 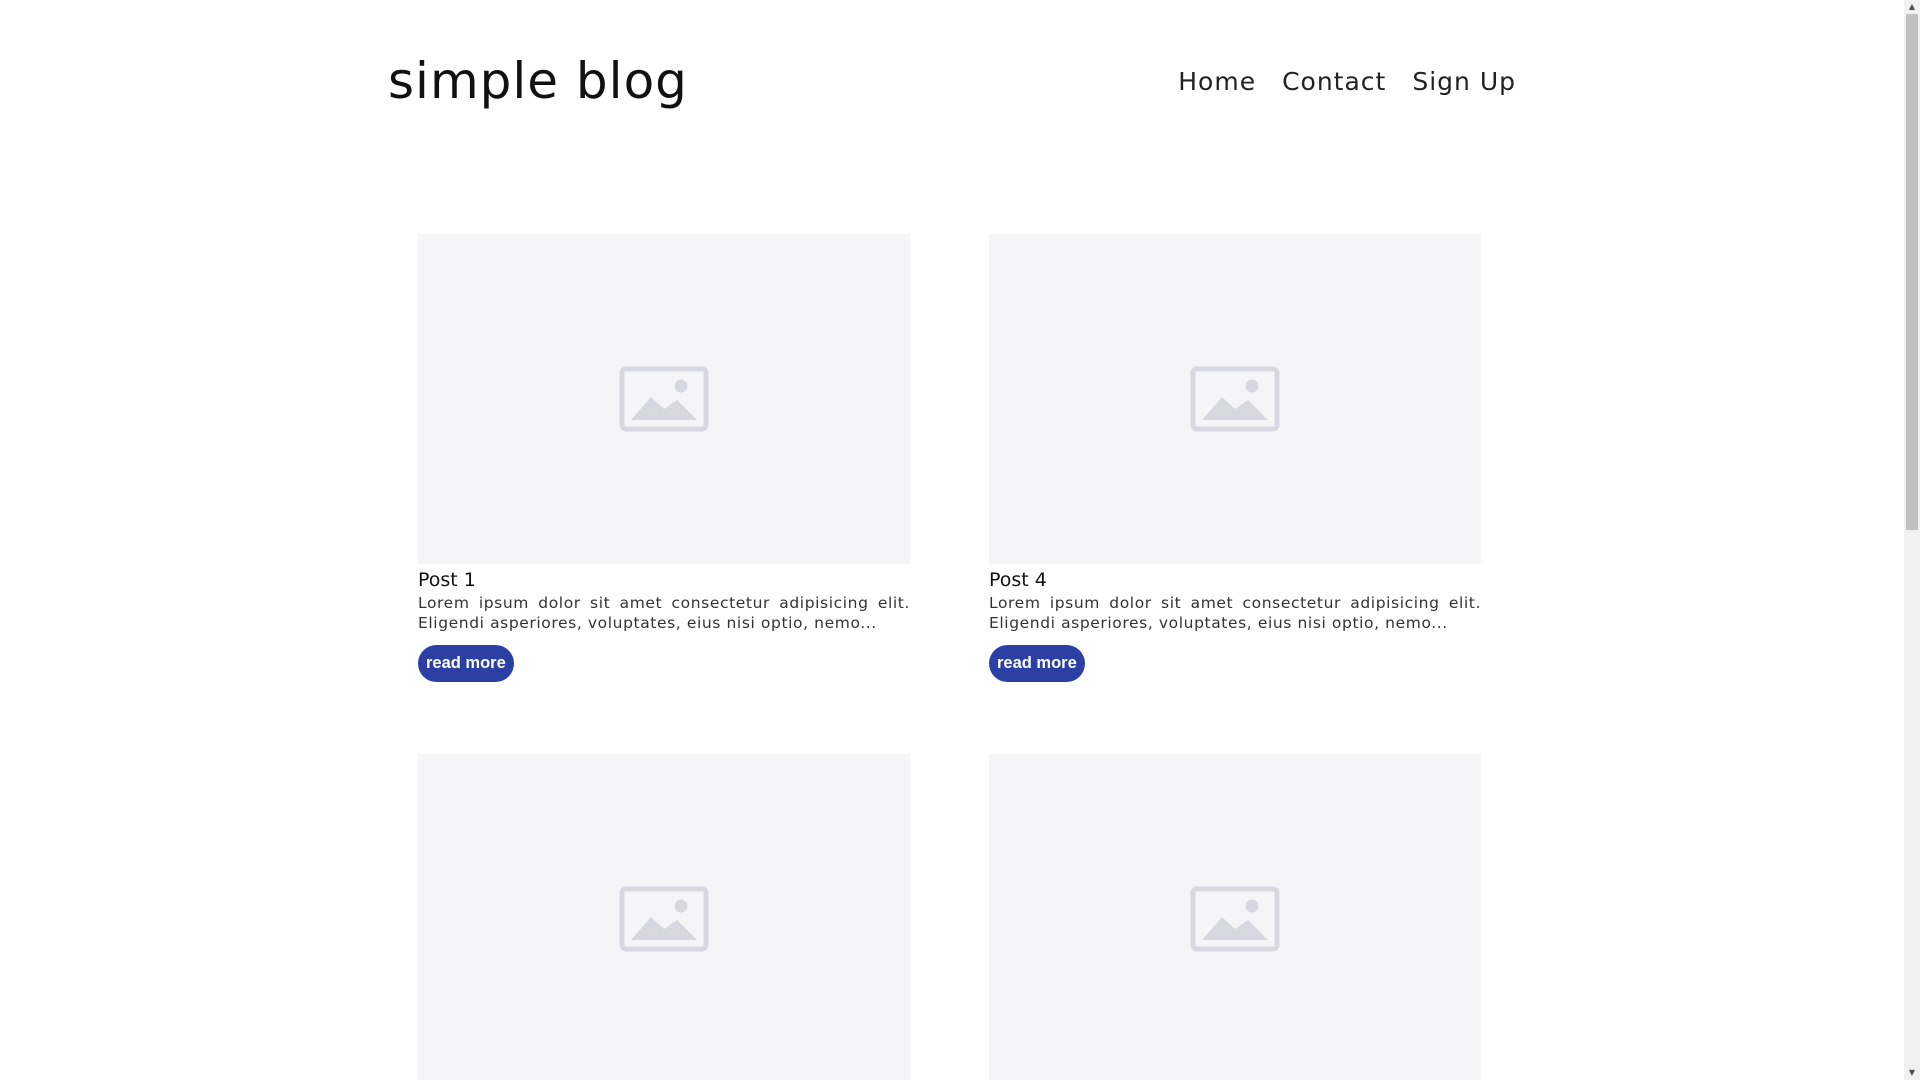 What do you see at coordinates (1334, 81) in the screenshot?
I see `nav-contact-link: Contact` at bounding box center [1334, 81].